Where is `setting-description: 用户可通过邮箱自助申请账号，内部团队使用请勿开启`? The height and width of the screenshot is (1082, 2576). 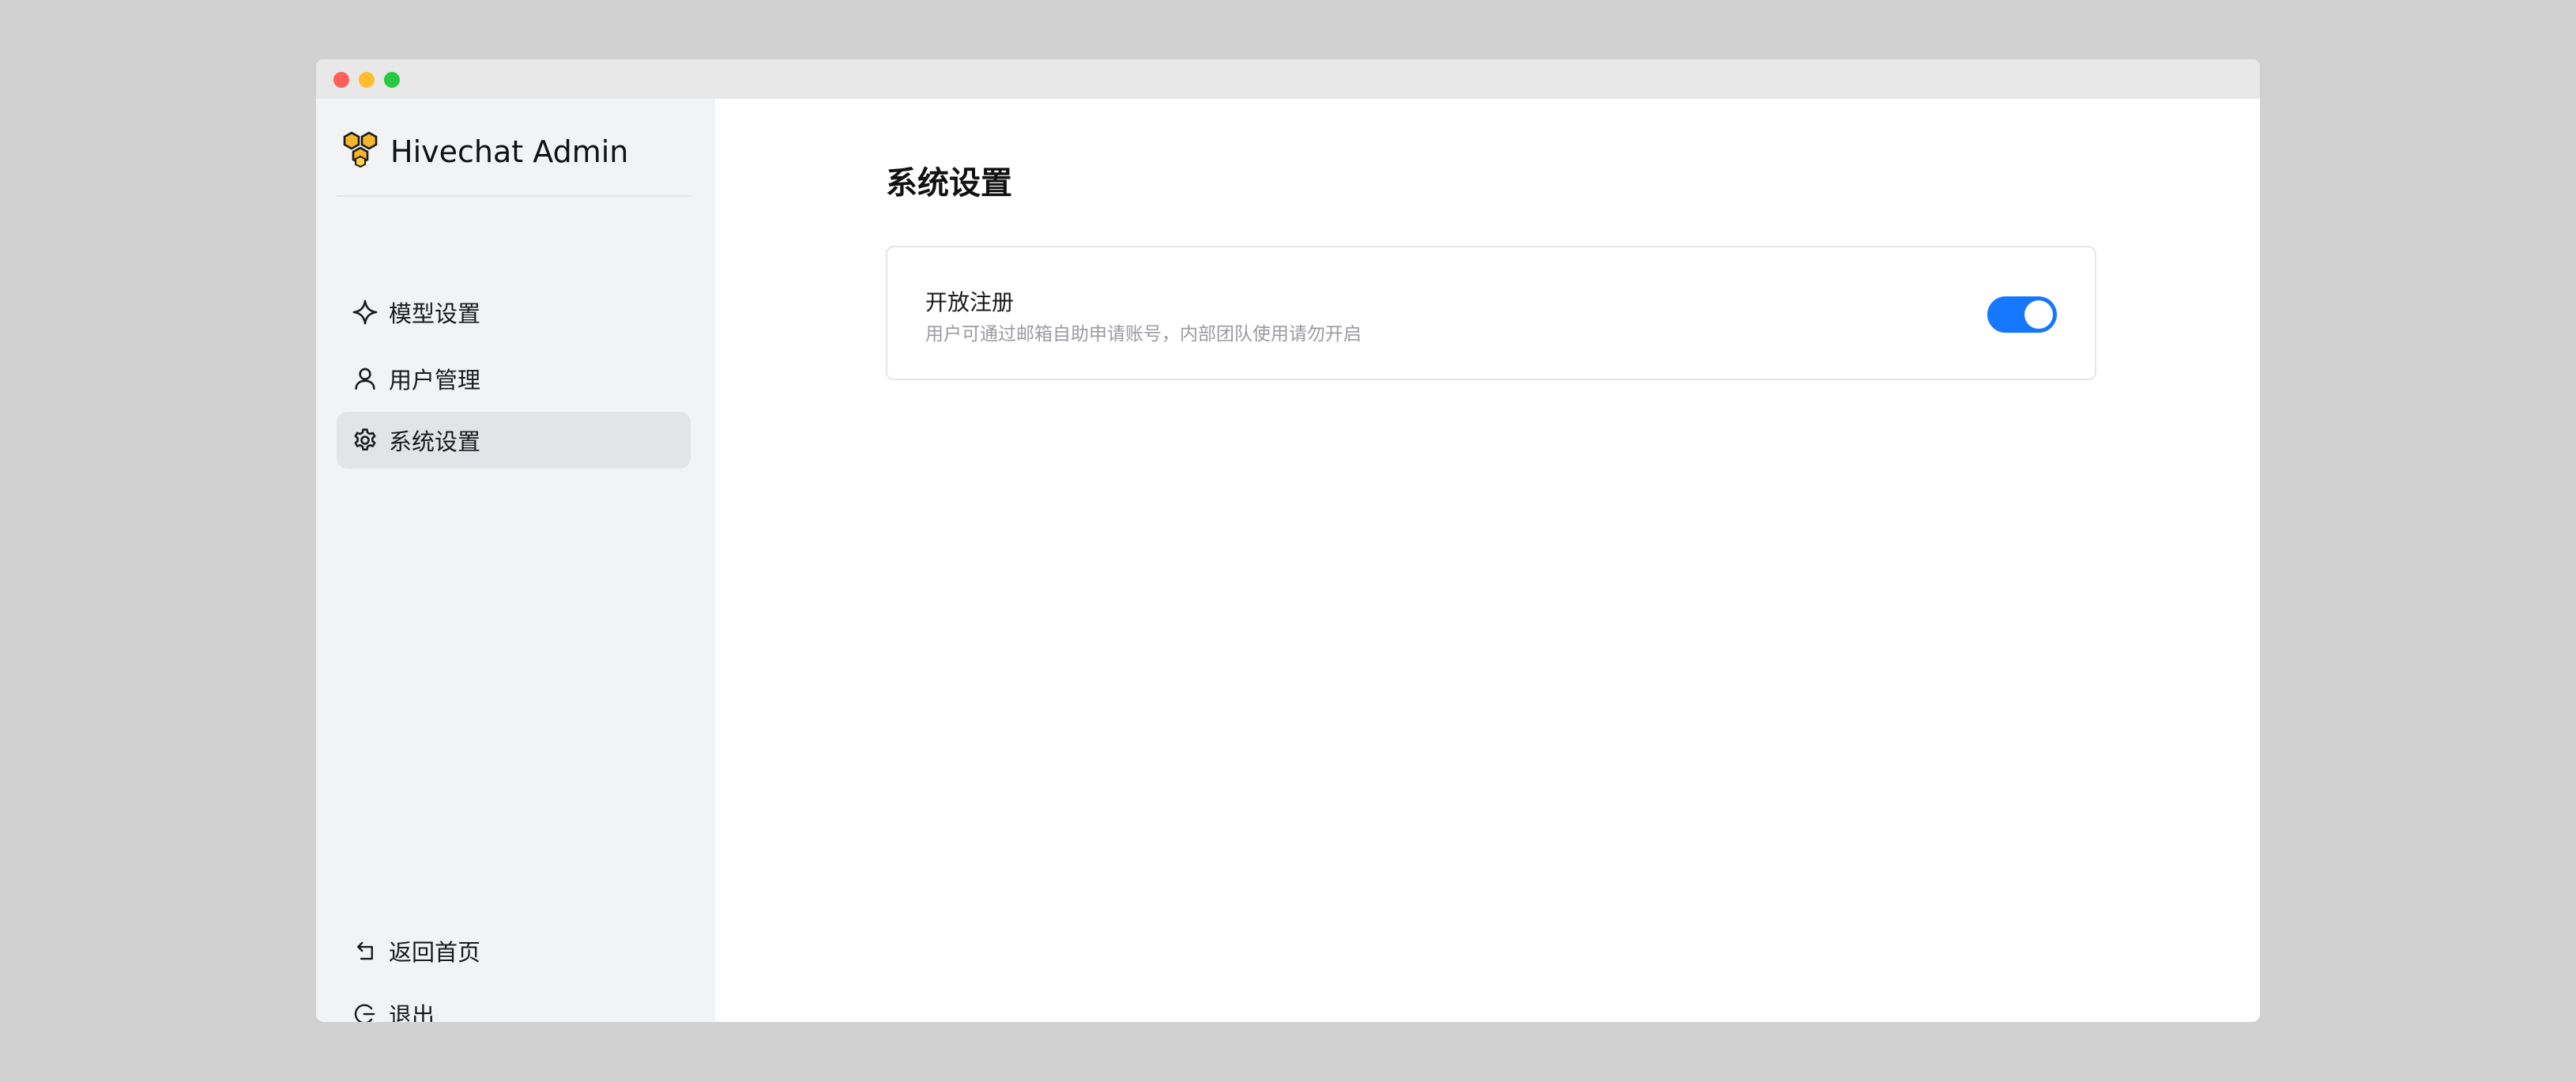 setting-description: 用户可通过邮箱自助申请账号，内部团队使用请勿开启 is located at coordinates (1143, 334).